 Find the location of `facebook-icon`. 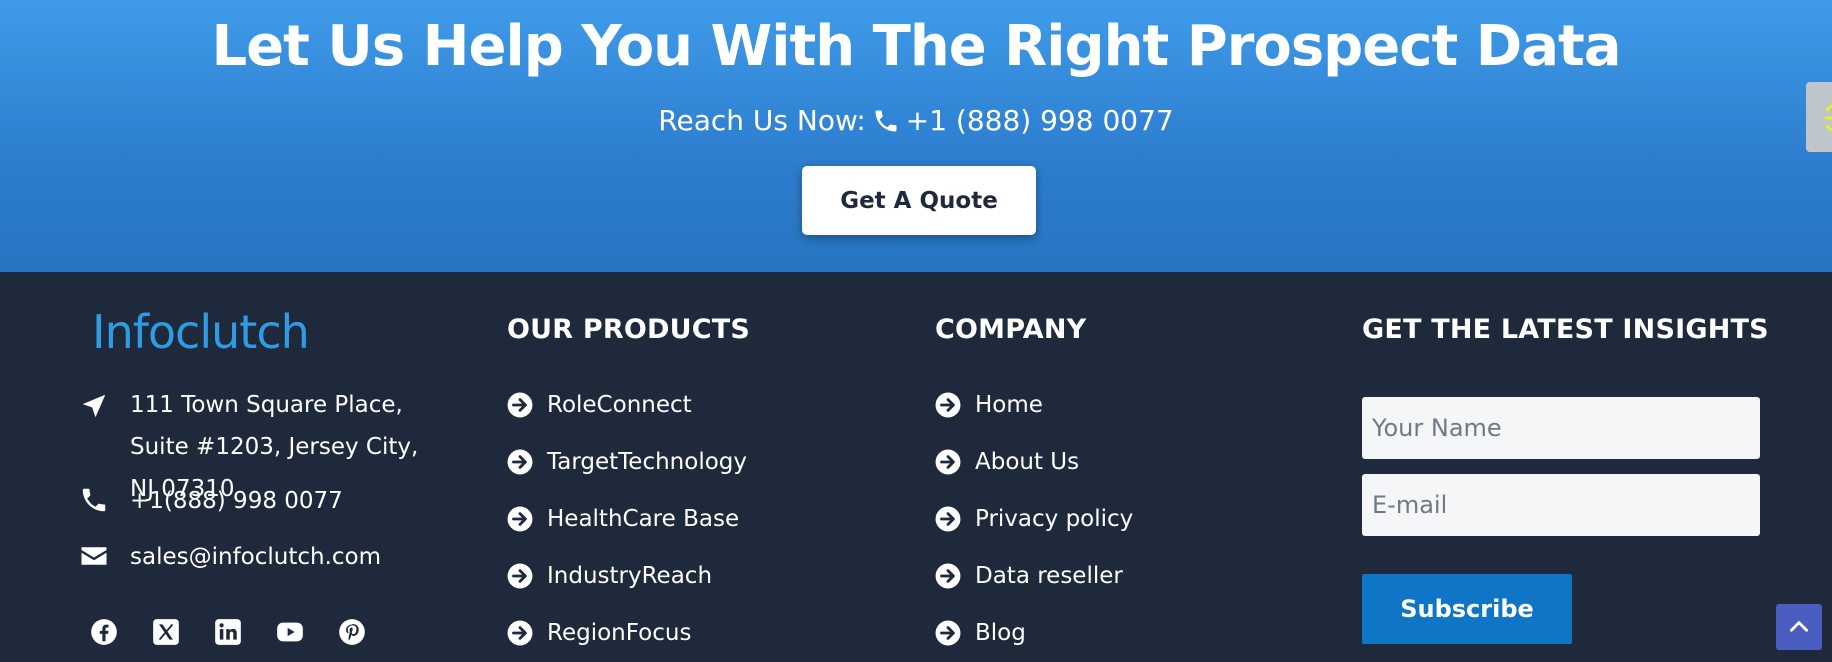

facebook-icon is located at coordinates (104, 632).